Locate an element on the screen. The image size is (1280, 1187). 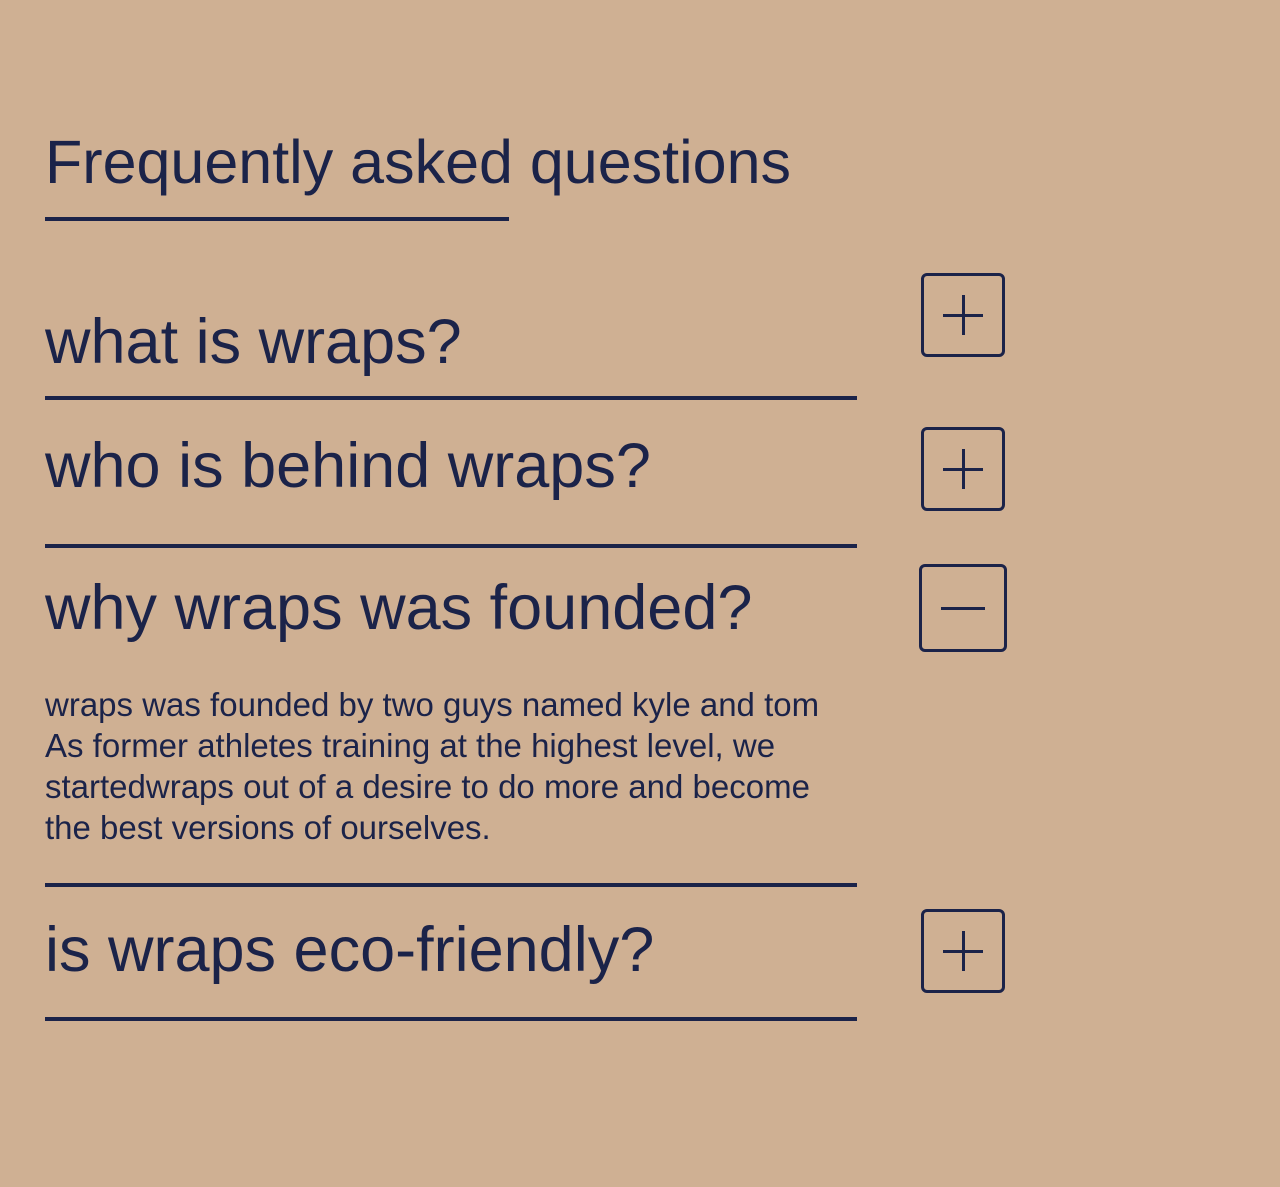
faq-question-who-is-behind-wraps: who is behind wraps? is located at coordinates (348, 466).